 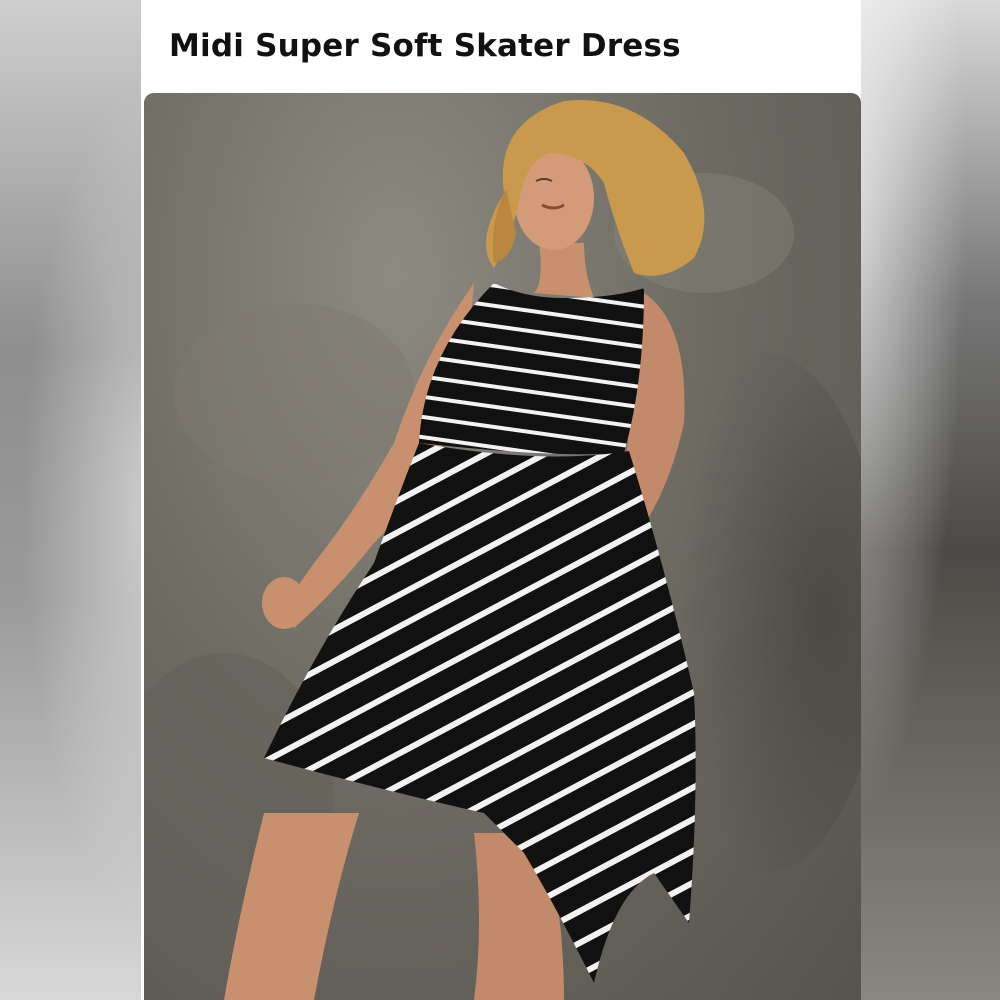 I want to click on product-title: Midi Super Soft Skater Dress, so click(x=425, y=46).